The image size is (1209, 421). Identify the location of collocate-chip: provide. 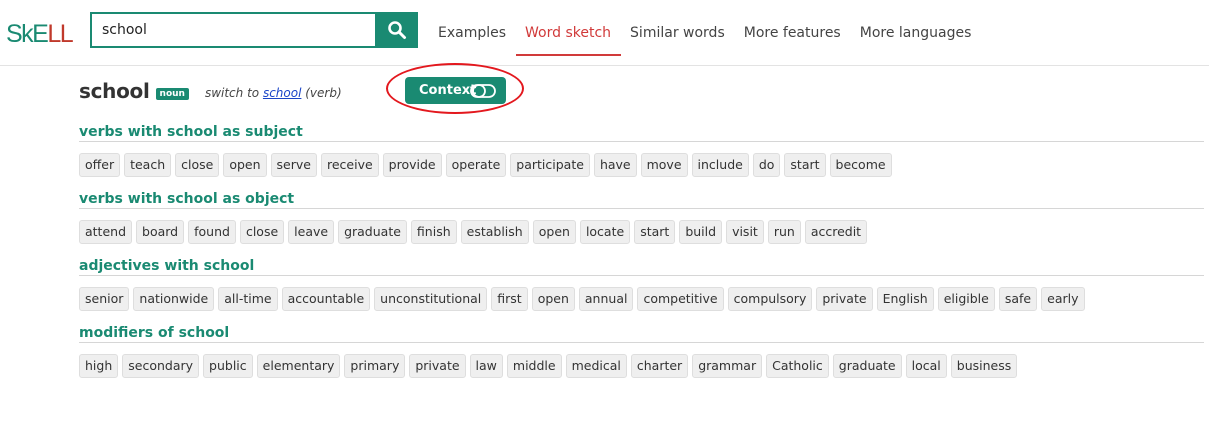
(412, 165).